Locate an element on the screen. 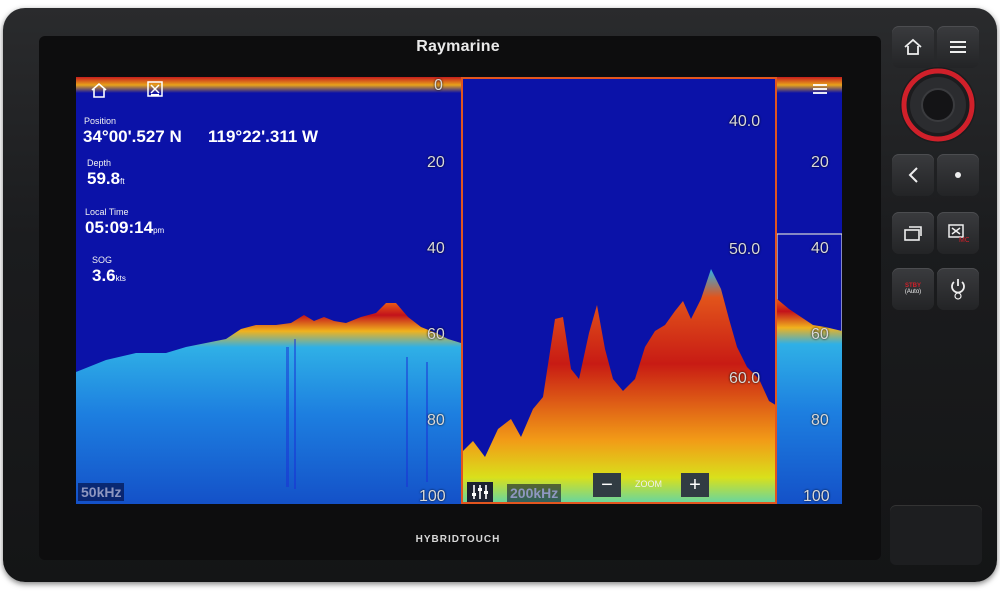 The height and width of the screenshot is (591, 1000). power-icon is located at coordinates (958, 289).